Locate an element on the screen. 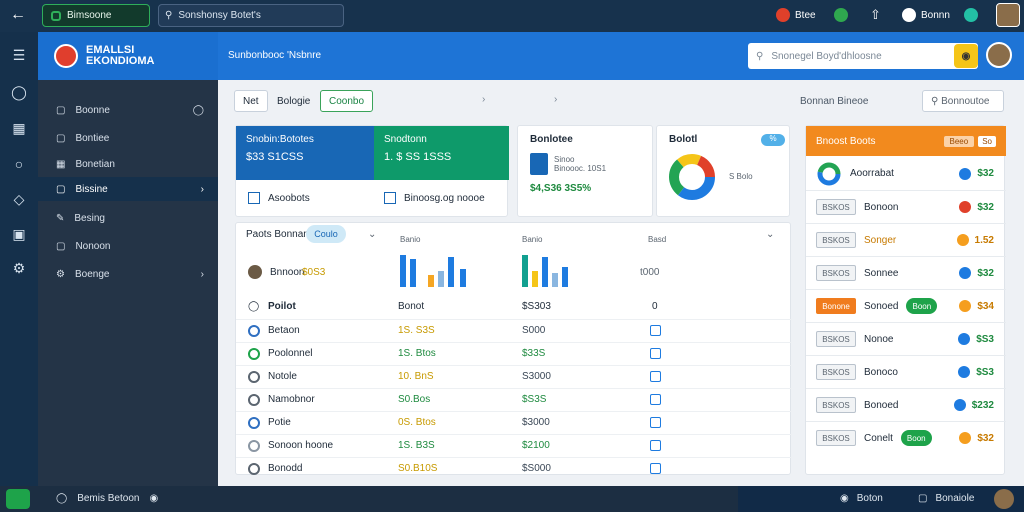 Image resolution: width=1024 pixels, height=512 pixels. status-dot-icon is located at coordinates (962, 240).